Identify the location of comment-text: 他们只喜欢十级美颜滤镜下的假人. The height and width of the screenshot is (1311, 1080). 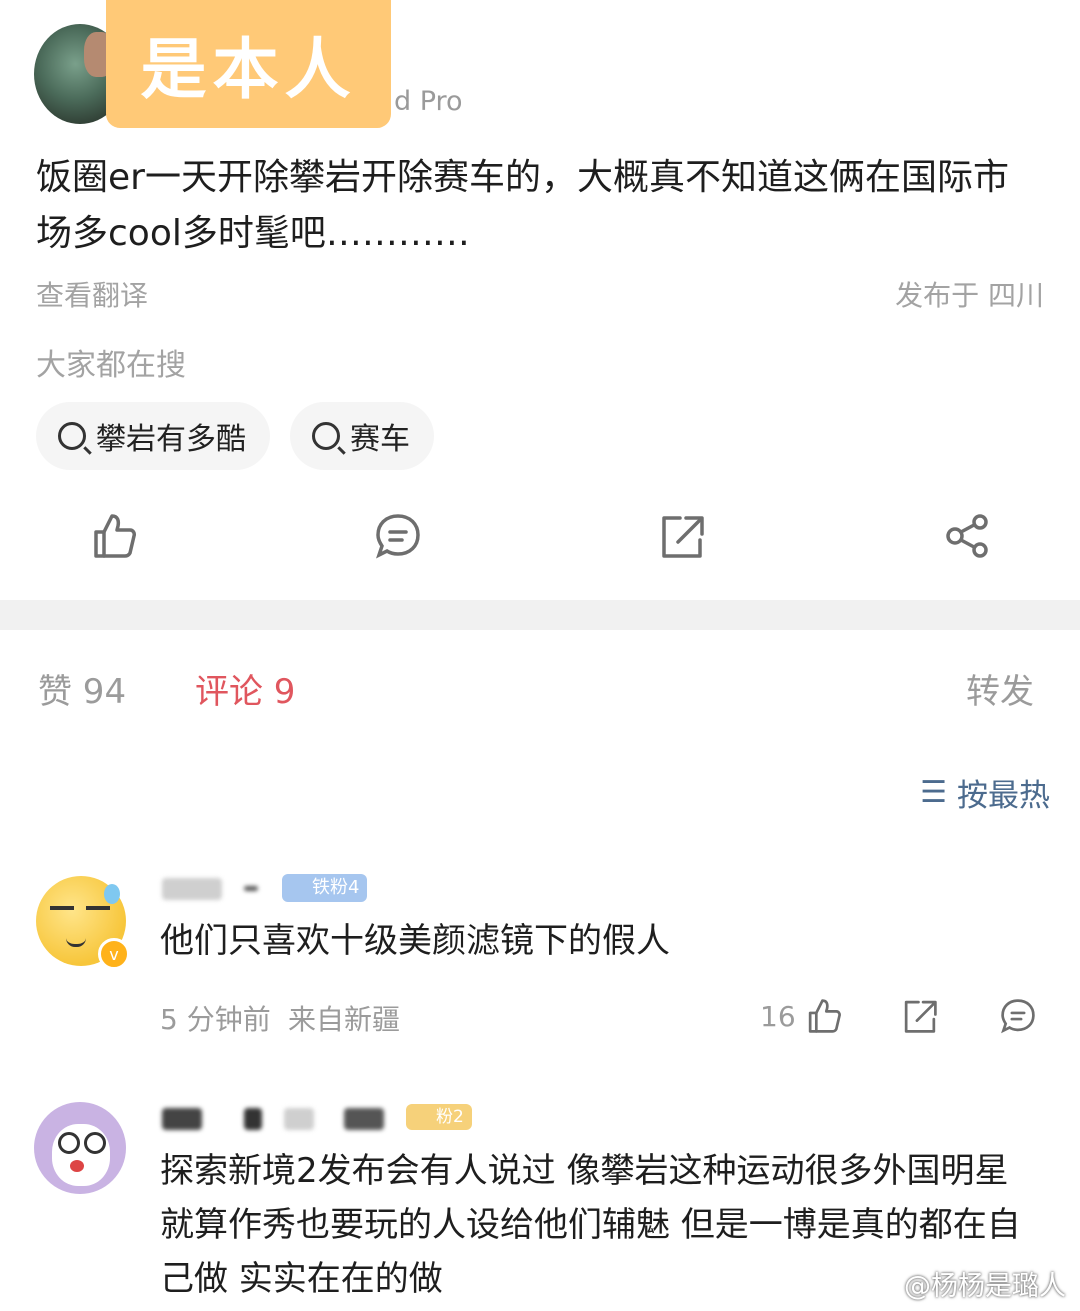
(415, 941).